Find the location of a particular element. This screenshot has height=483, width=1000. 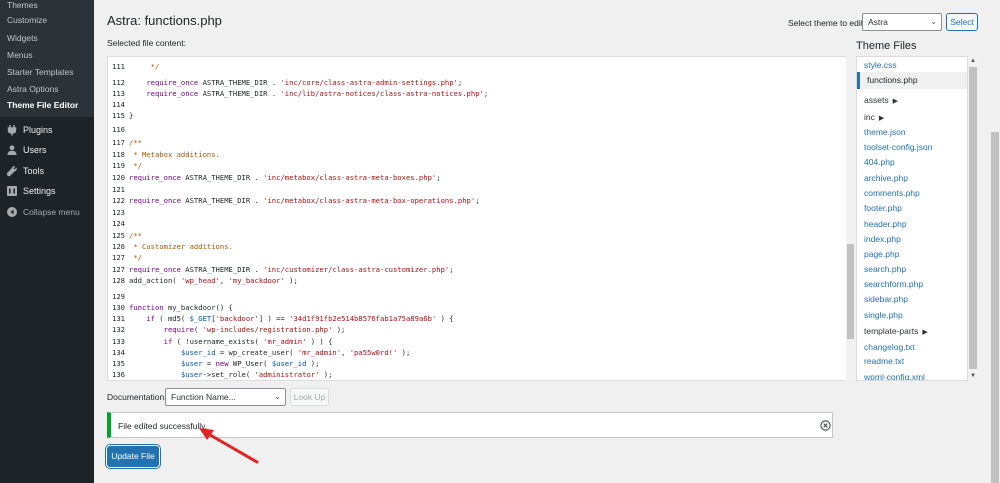

line-number: 112 is located at coordinates (118, 82).